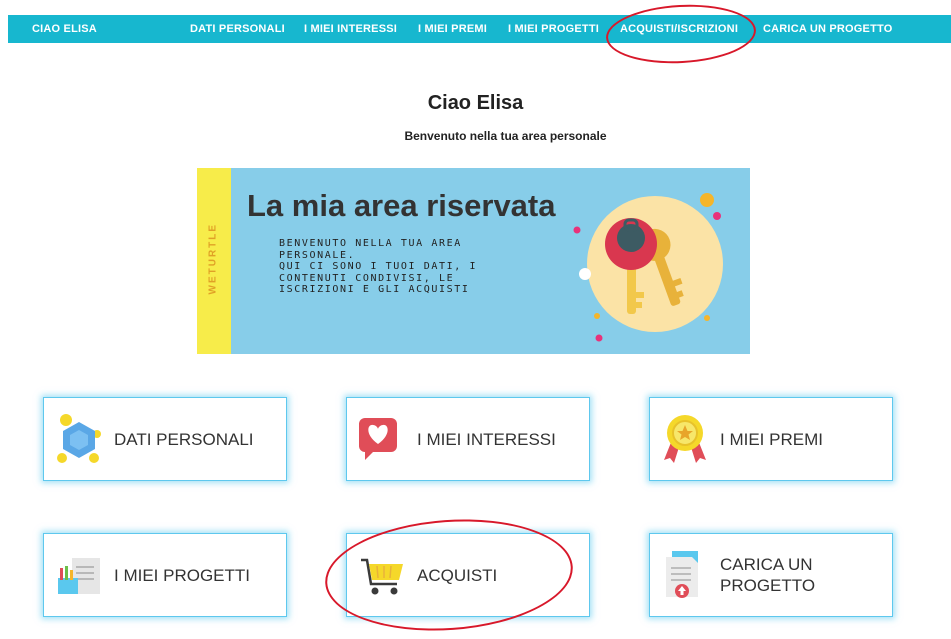 This screenshot has height=639, width=951. I want to click on card-i-miei-progetti: I MIEI PROGETTI, so click(165, 575).